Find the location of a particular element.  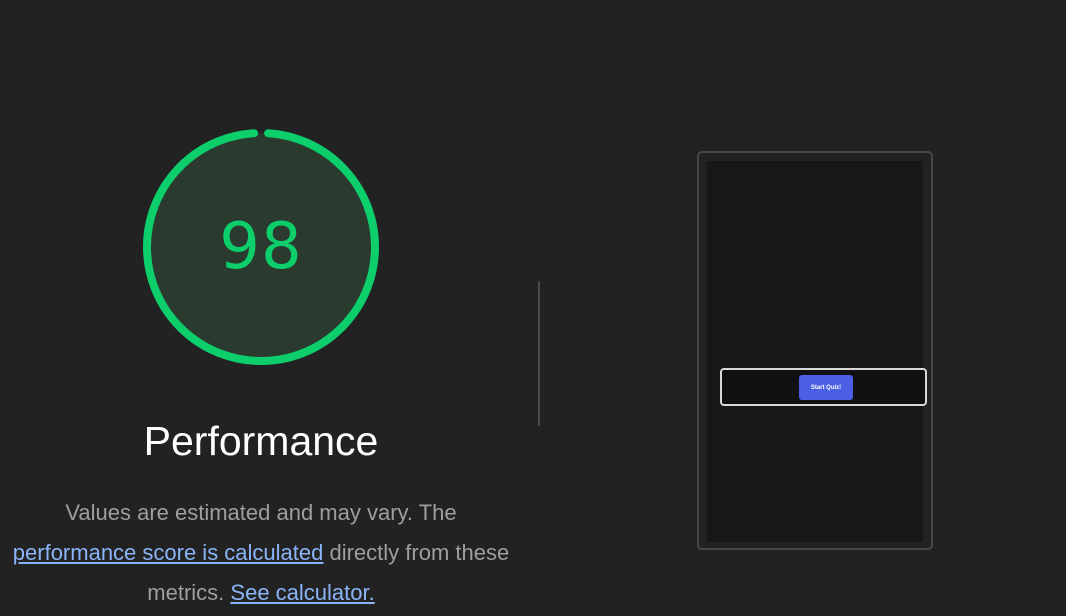

description-text: Values are estimated and may vary. The is located at coordinates (261, 512).